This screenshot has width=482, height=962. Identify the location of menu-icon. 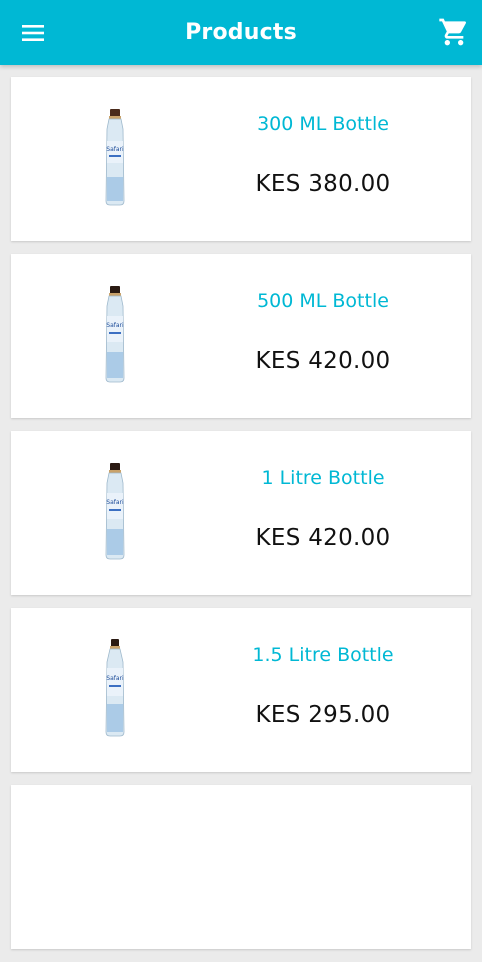
(33, 33).